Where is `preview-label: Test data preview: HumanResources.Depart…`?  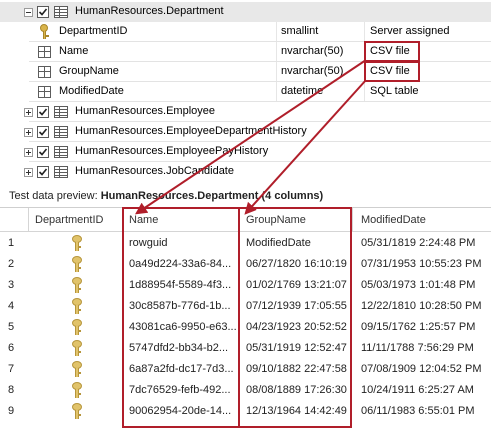 preview-label: Test data preview: HumanResources.Depart… is located at coordinates (166, 196).